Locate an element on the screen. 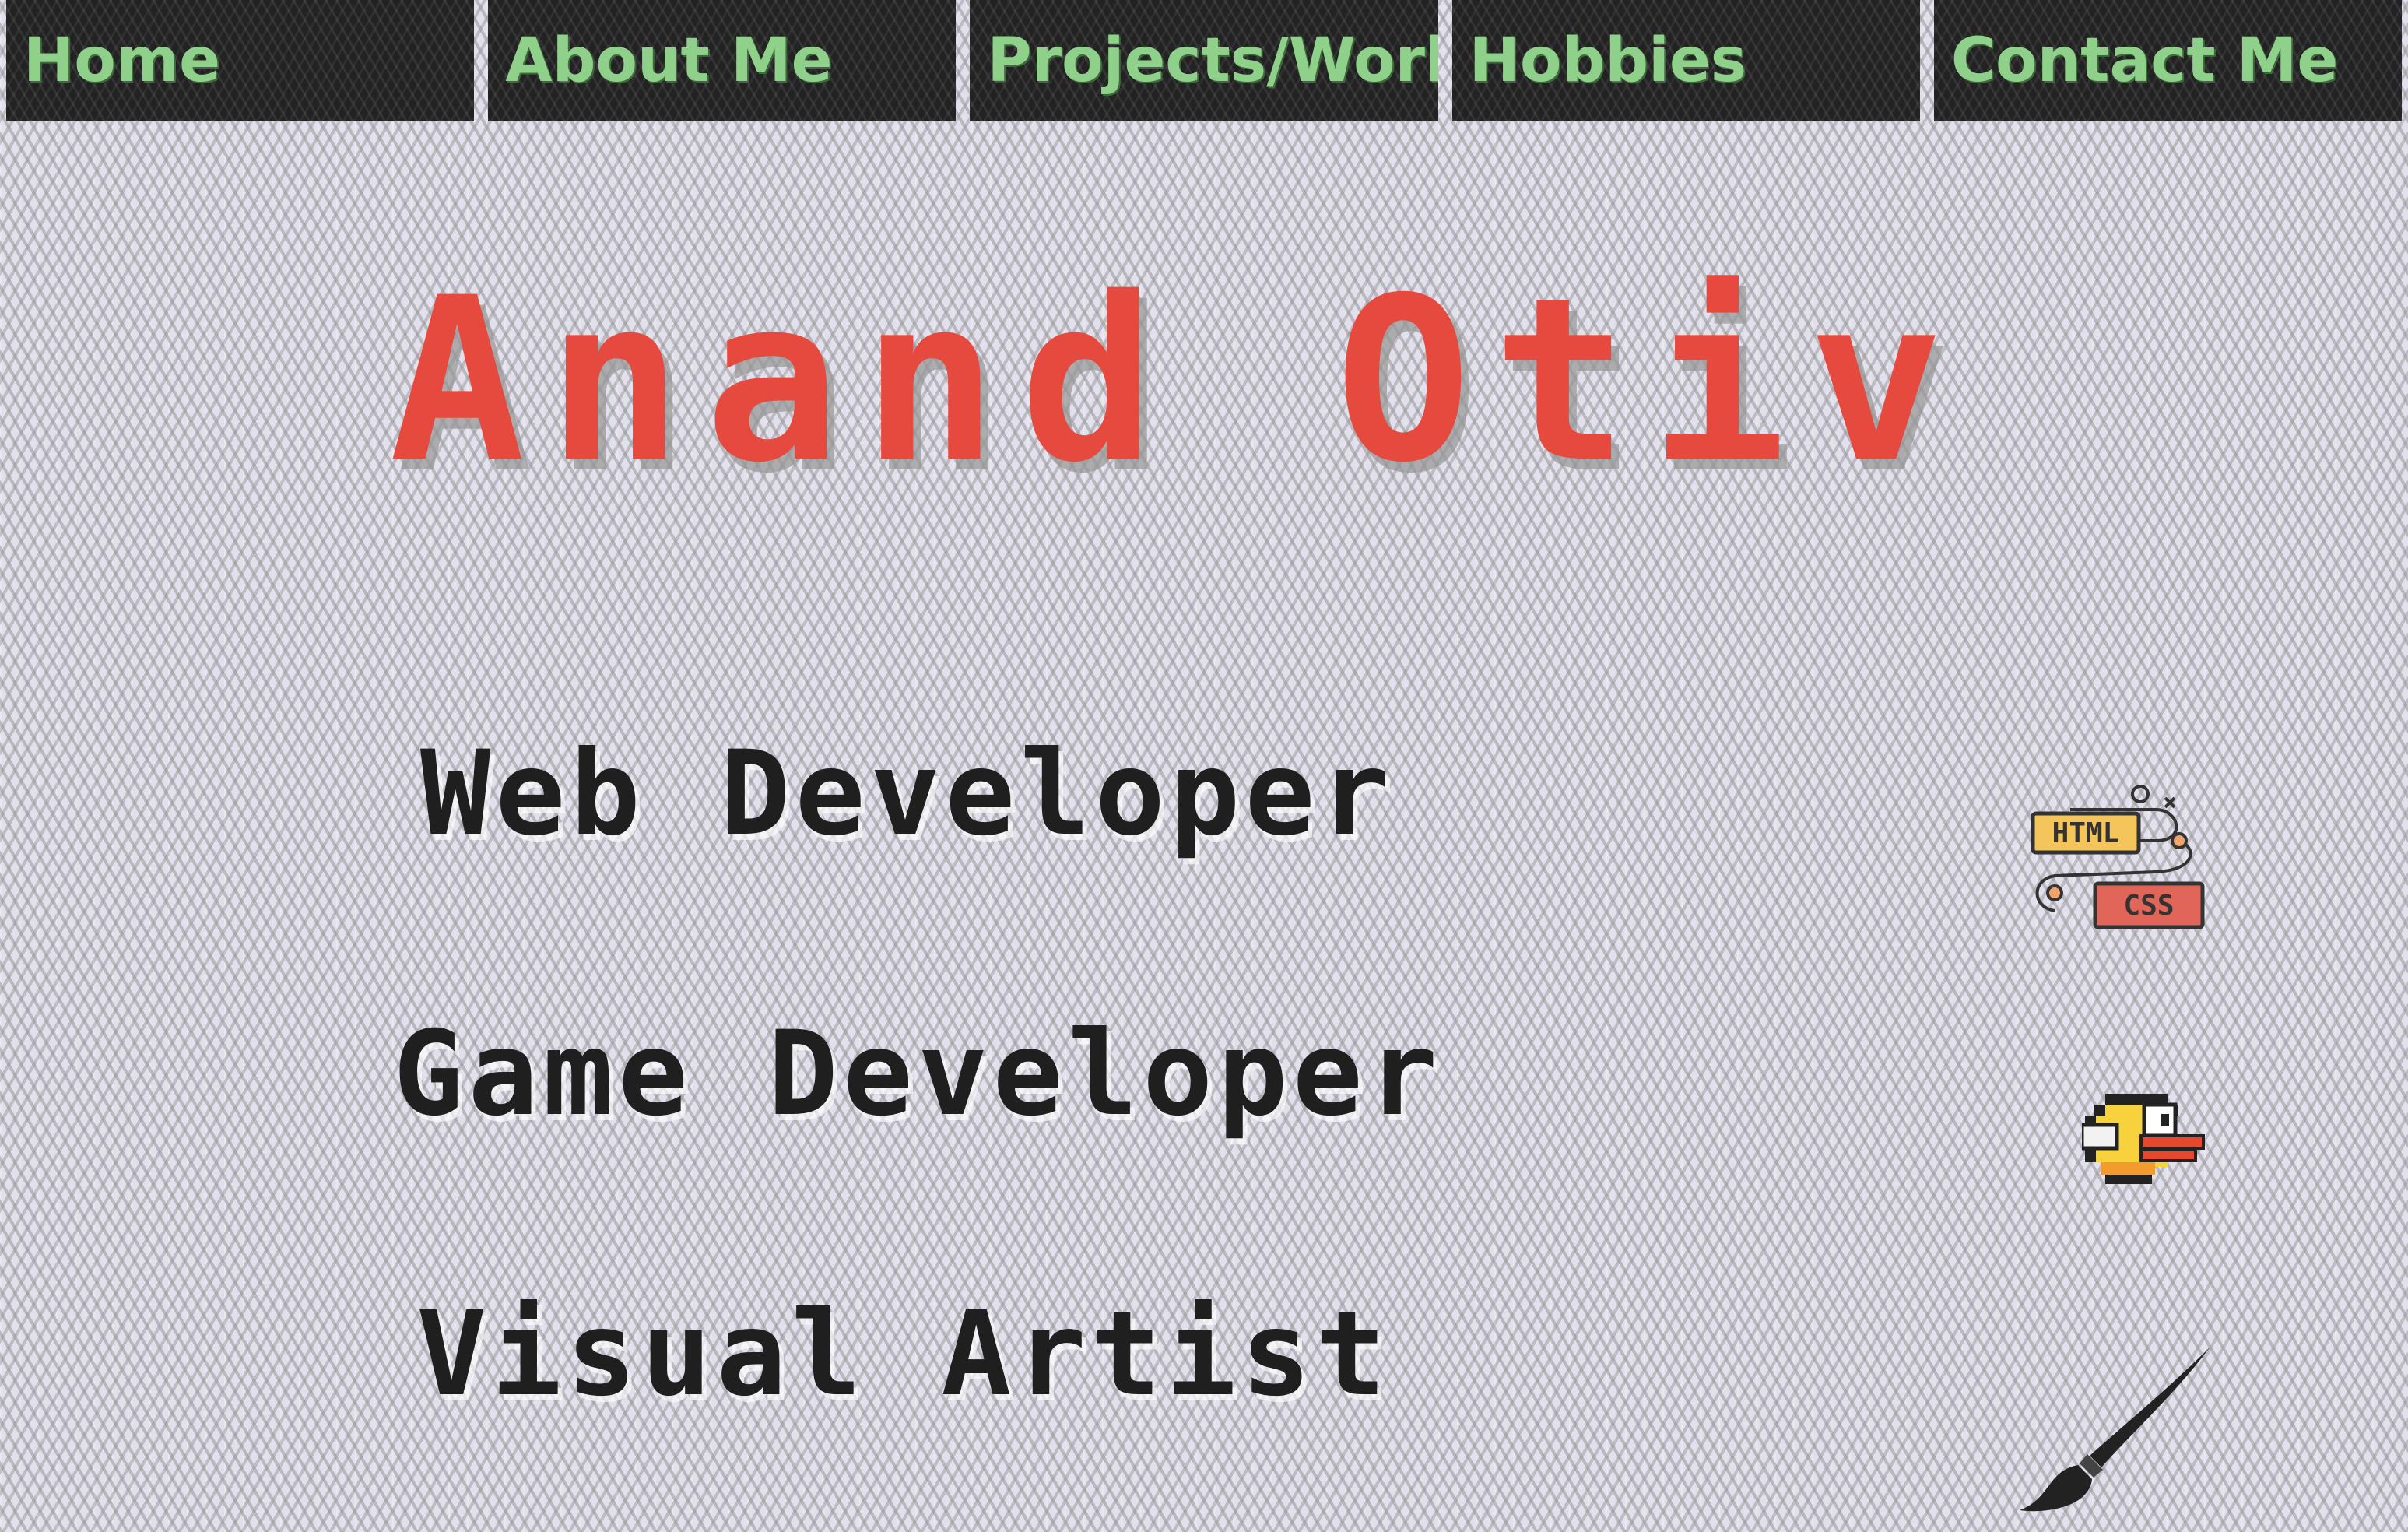  role-game-developer: Game Developer is located at coordinates (918, 1074).